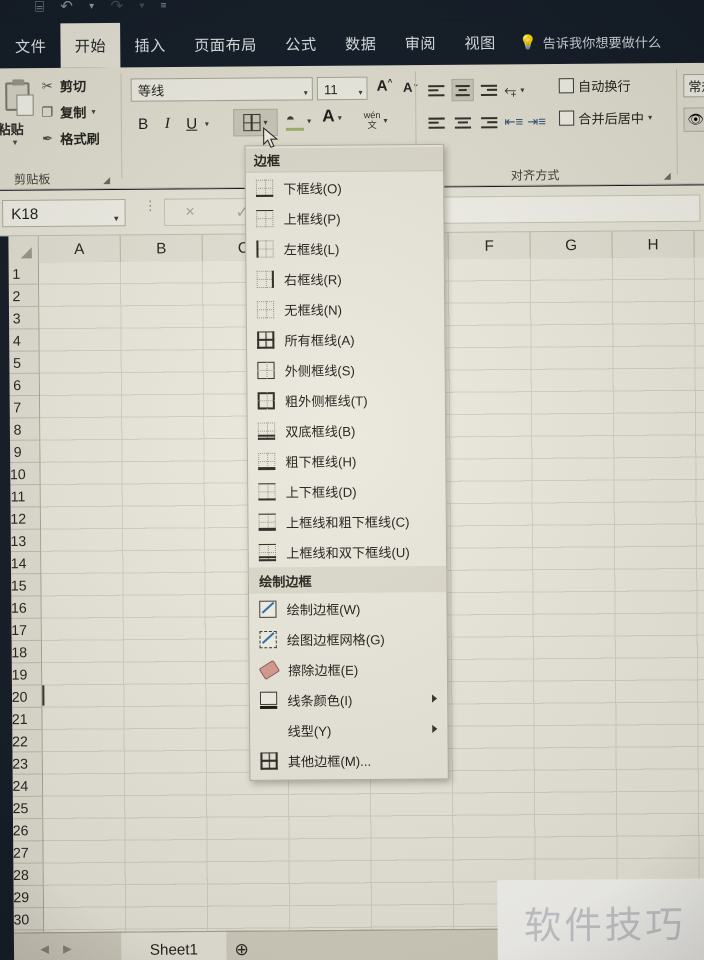  I want to click on customize-qat-icon: ≡, so click(164, 5).